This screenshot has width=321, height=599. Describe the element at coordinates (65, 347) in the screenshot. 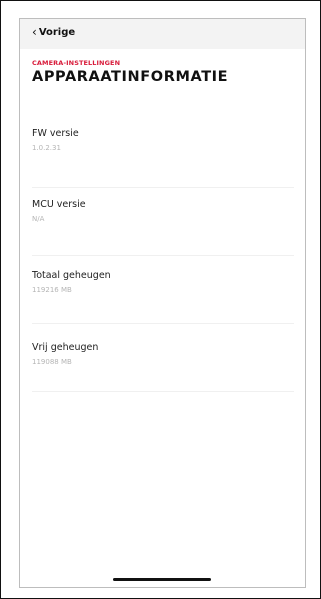

I see `info-label: Vrij geheugen` at that location.